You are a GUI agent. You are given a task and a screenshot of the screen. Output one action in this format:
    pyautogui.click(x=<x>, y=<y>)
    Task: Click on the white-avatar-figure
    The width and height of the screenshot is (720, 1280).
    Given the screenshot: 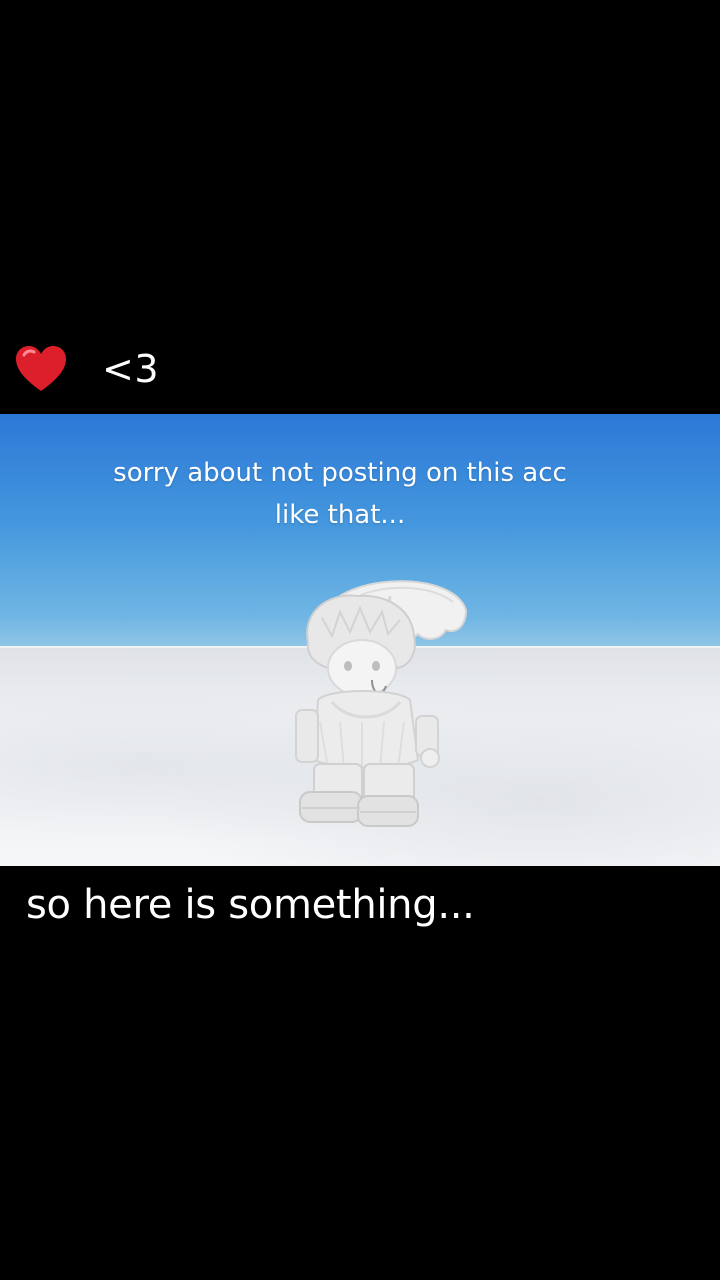 What is the action you would take?
    pyautogui.click(x=383, y=707)
    